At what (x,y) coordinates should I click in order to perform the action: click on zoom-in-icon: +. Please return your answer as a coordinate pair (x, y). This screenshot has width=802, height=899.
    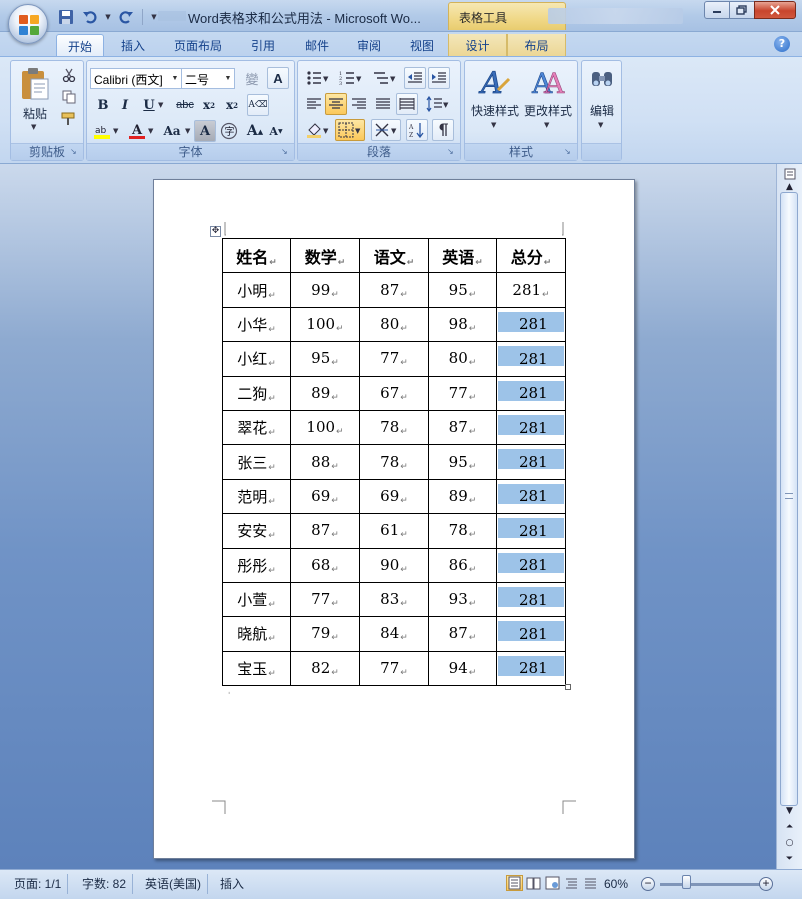
    Looking at the image, I should click on (766, 884).